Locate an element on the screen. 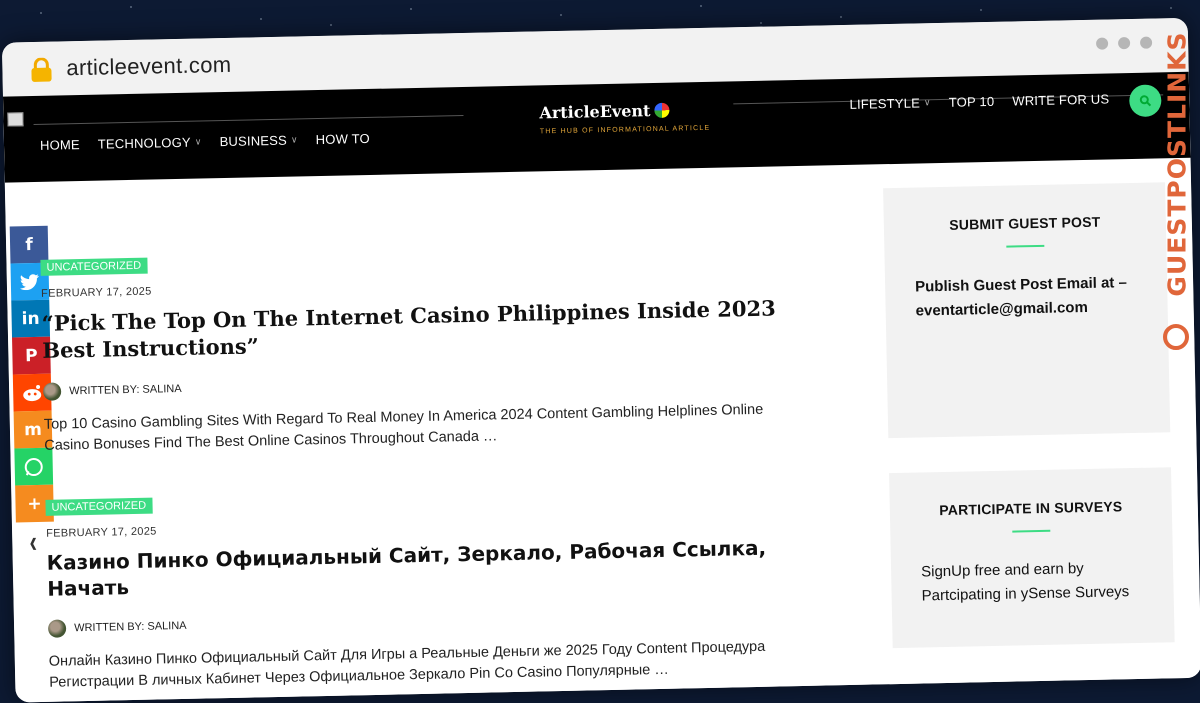 The width and height of the screenshot is (1200, 703). header-divider is located at coordinates (248, 119).